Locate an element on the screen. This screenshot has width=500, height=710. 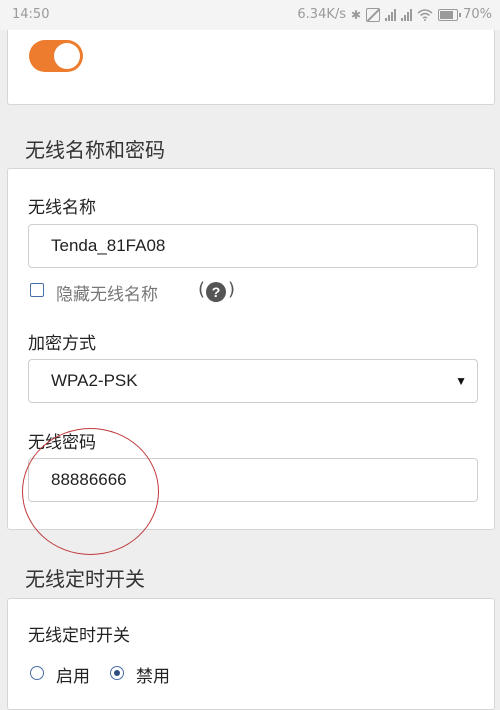
status-time: 14:50 is located at coordinates (31, 14).